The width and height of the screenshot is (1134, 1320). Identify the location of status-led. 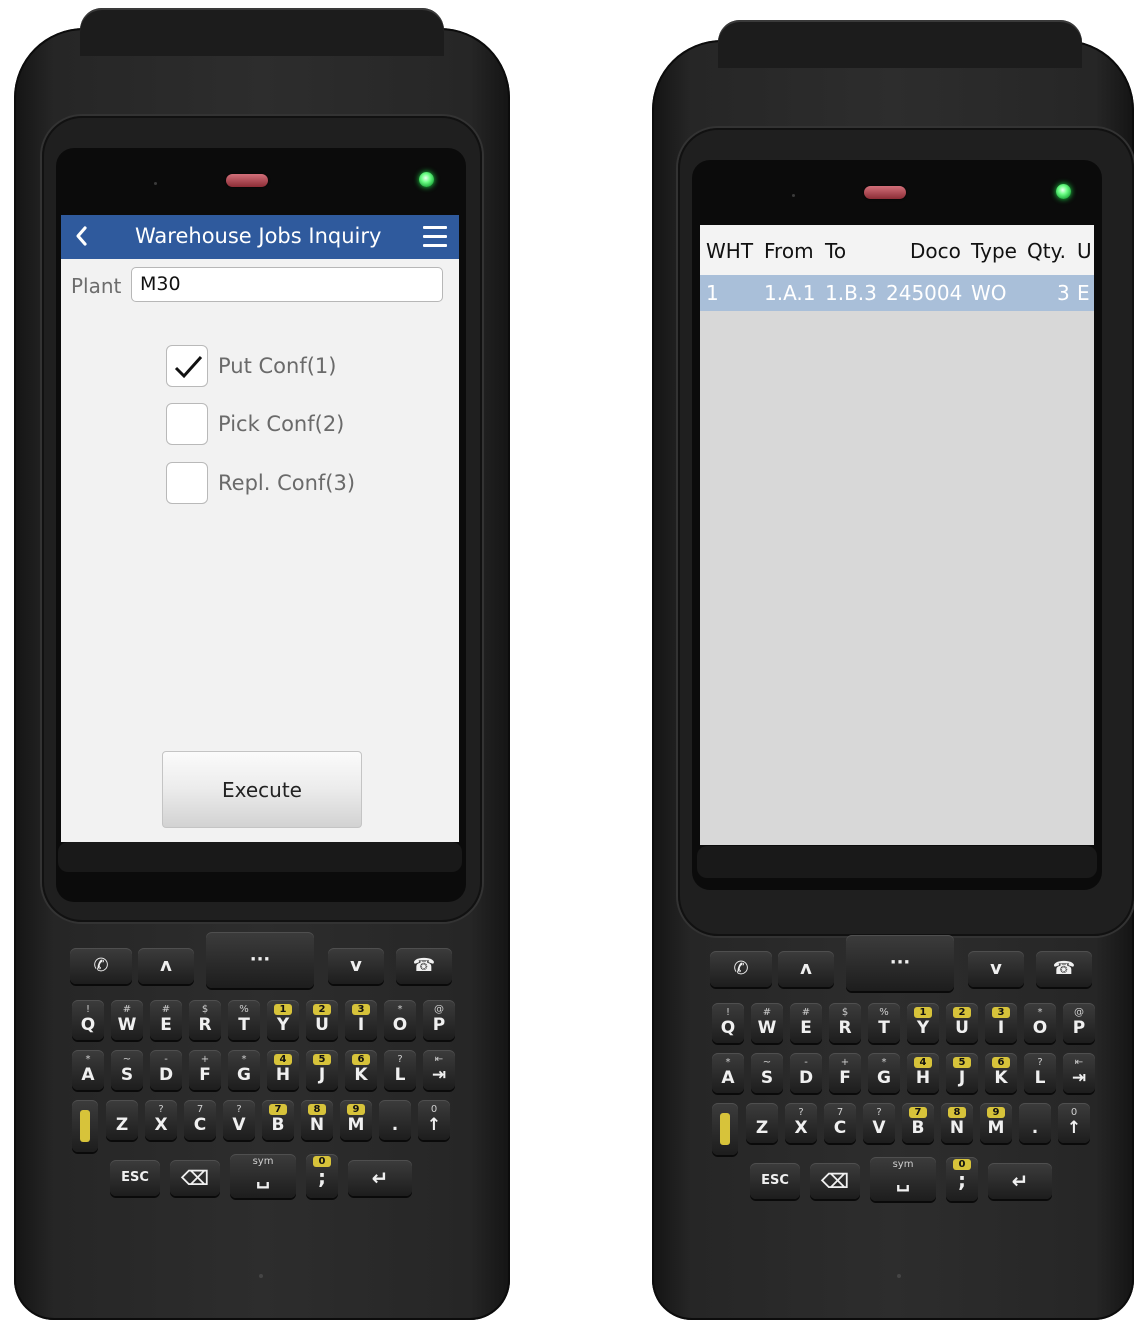
(426, 179).